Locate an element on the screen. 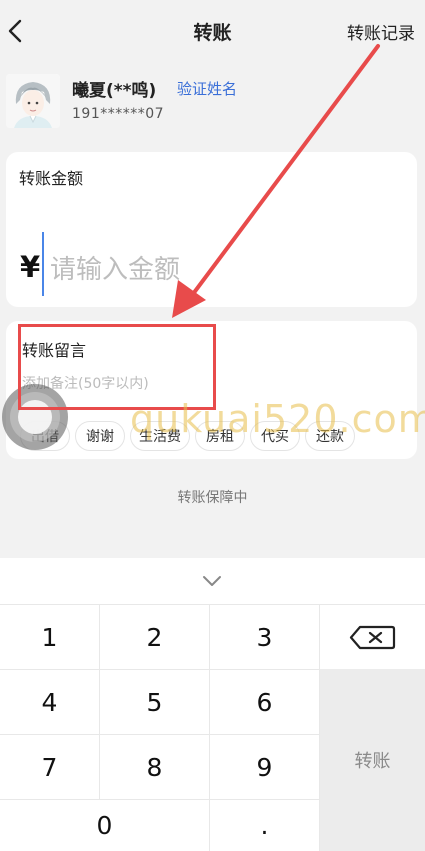 Image resolution: width=425 pixels, height=851 pixels. transfer-records-link: 转账记录 is located at coordinates (381, 31).